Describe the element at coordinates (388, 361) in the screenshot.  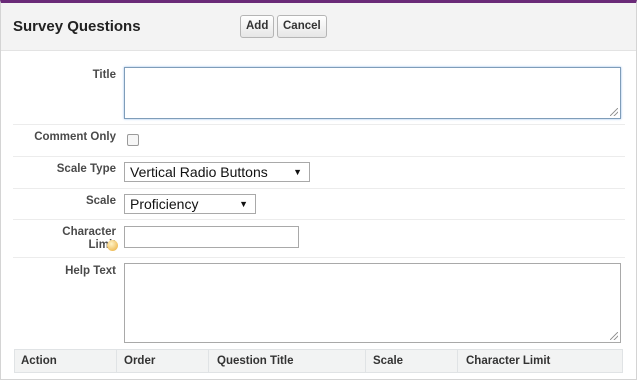
I see `column-header-scale: Scale` at that location.